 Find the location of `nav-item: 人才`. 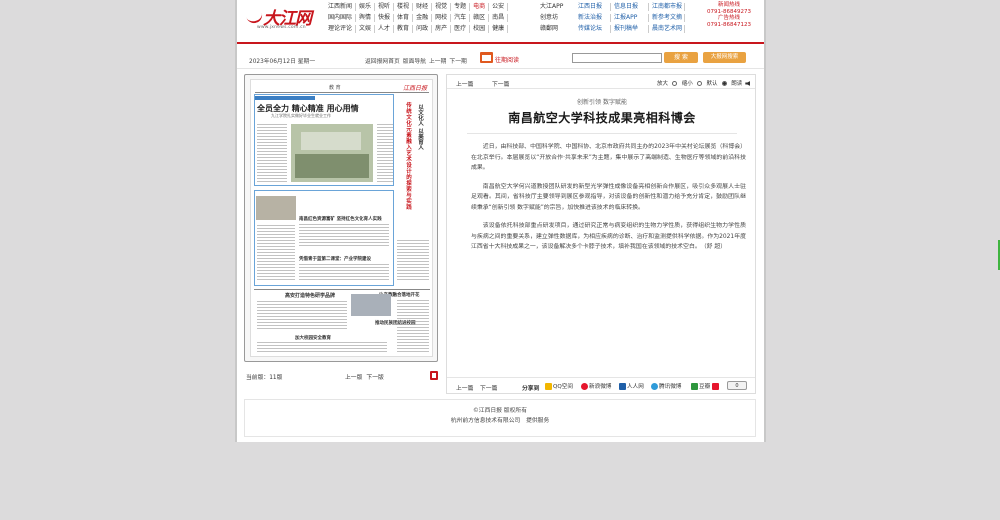

nav-item: 人才 is located at coordinates (385, 29).